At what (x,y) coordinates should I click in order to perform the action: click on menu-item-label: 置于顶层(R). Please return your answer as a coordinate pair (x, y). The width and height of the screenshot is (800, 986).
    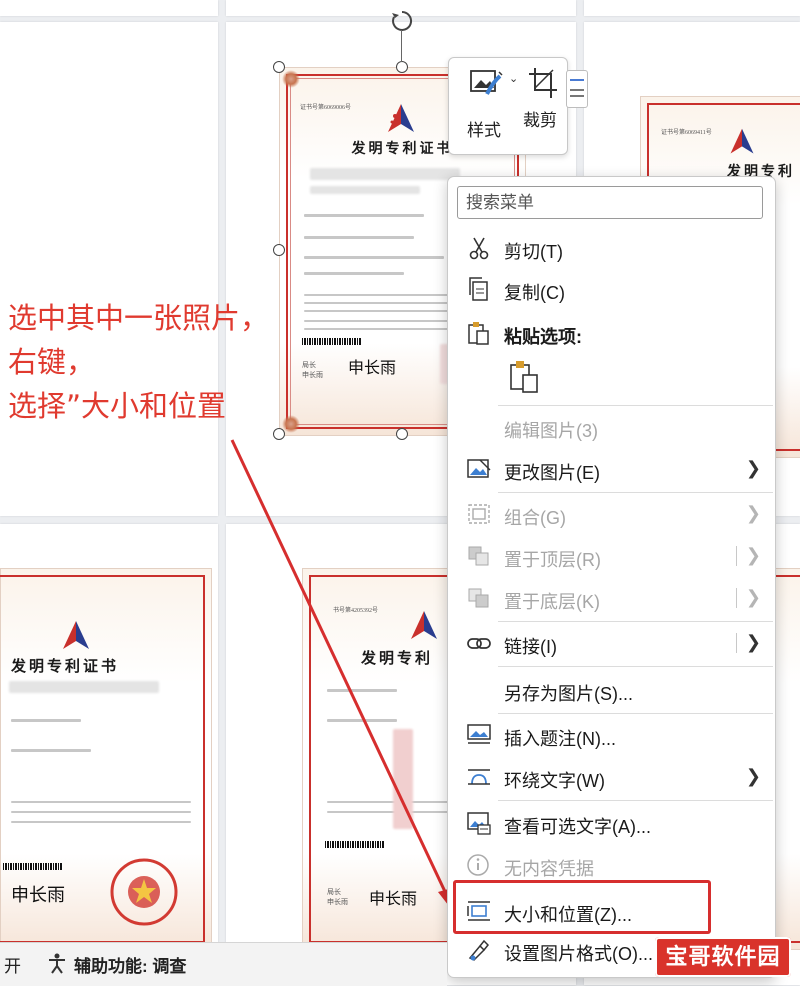
    Looking at the image, I should click on (552, 560).